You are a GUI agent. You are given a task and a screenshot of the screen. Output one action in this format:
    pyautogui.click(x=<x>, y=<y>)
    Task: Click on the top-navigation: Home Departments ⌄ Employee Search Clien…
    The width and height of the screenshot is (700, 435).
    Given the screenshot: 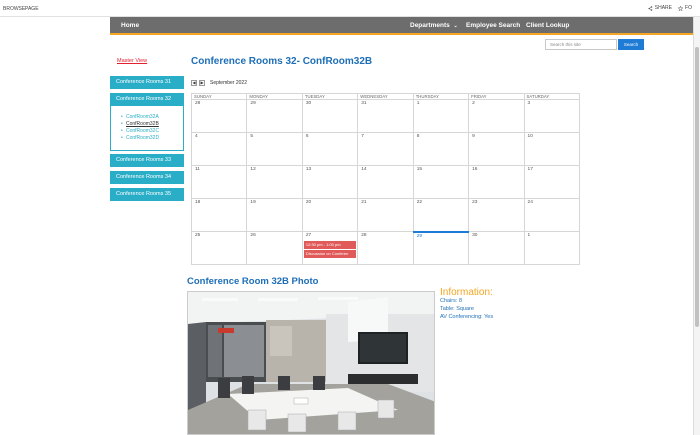 What is the action you would take?
    pyautogui.click(x=405, y=26)
    